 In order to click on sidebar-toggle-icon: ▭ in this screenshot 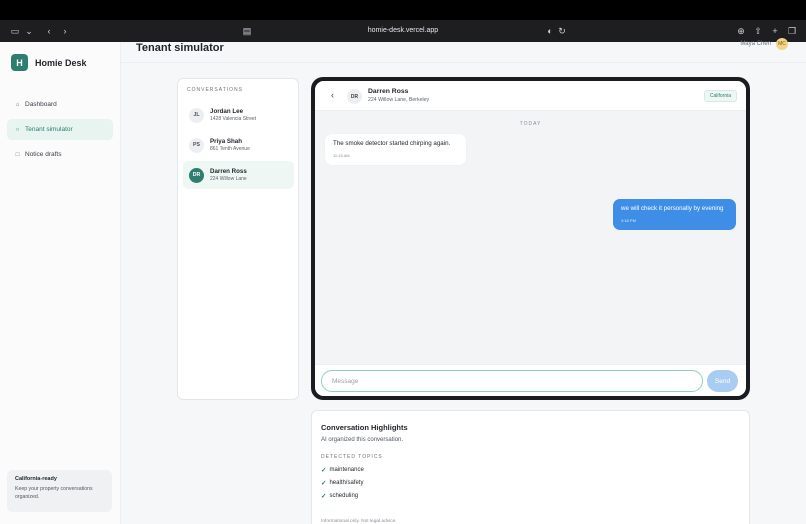, I will do `click(15, 31)`.